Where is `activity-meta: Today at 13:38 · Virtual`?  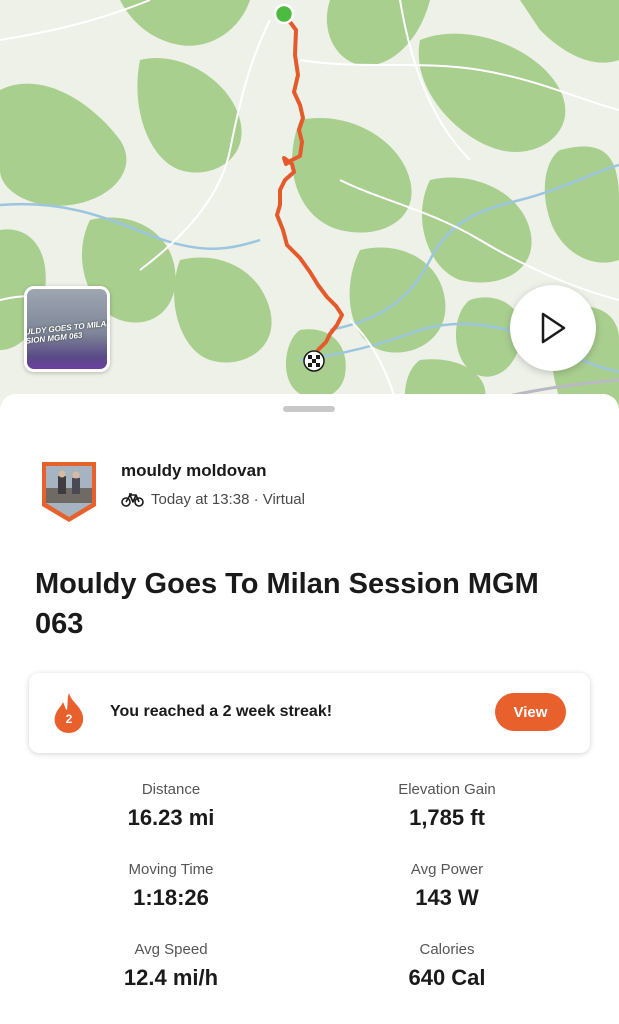 activity-meta: Today at 13:38 · Virtual is located at coordinates (213, 499).